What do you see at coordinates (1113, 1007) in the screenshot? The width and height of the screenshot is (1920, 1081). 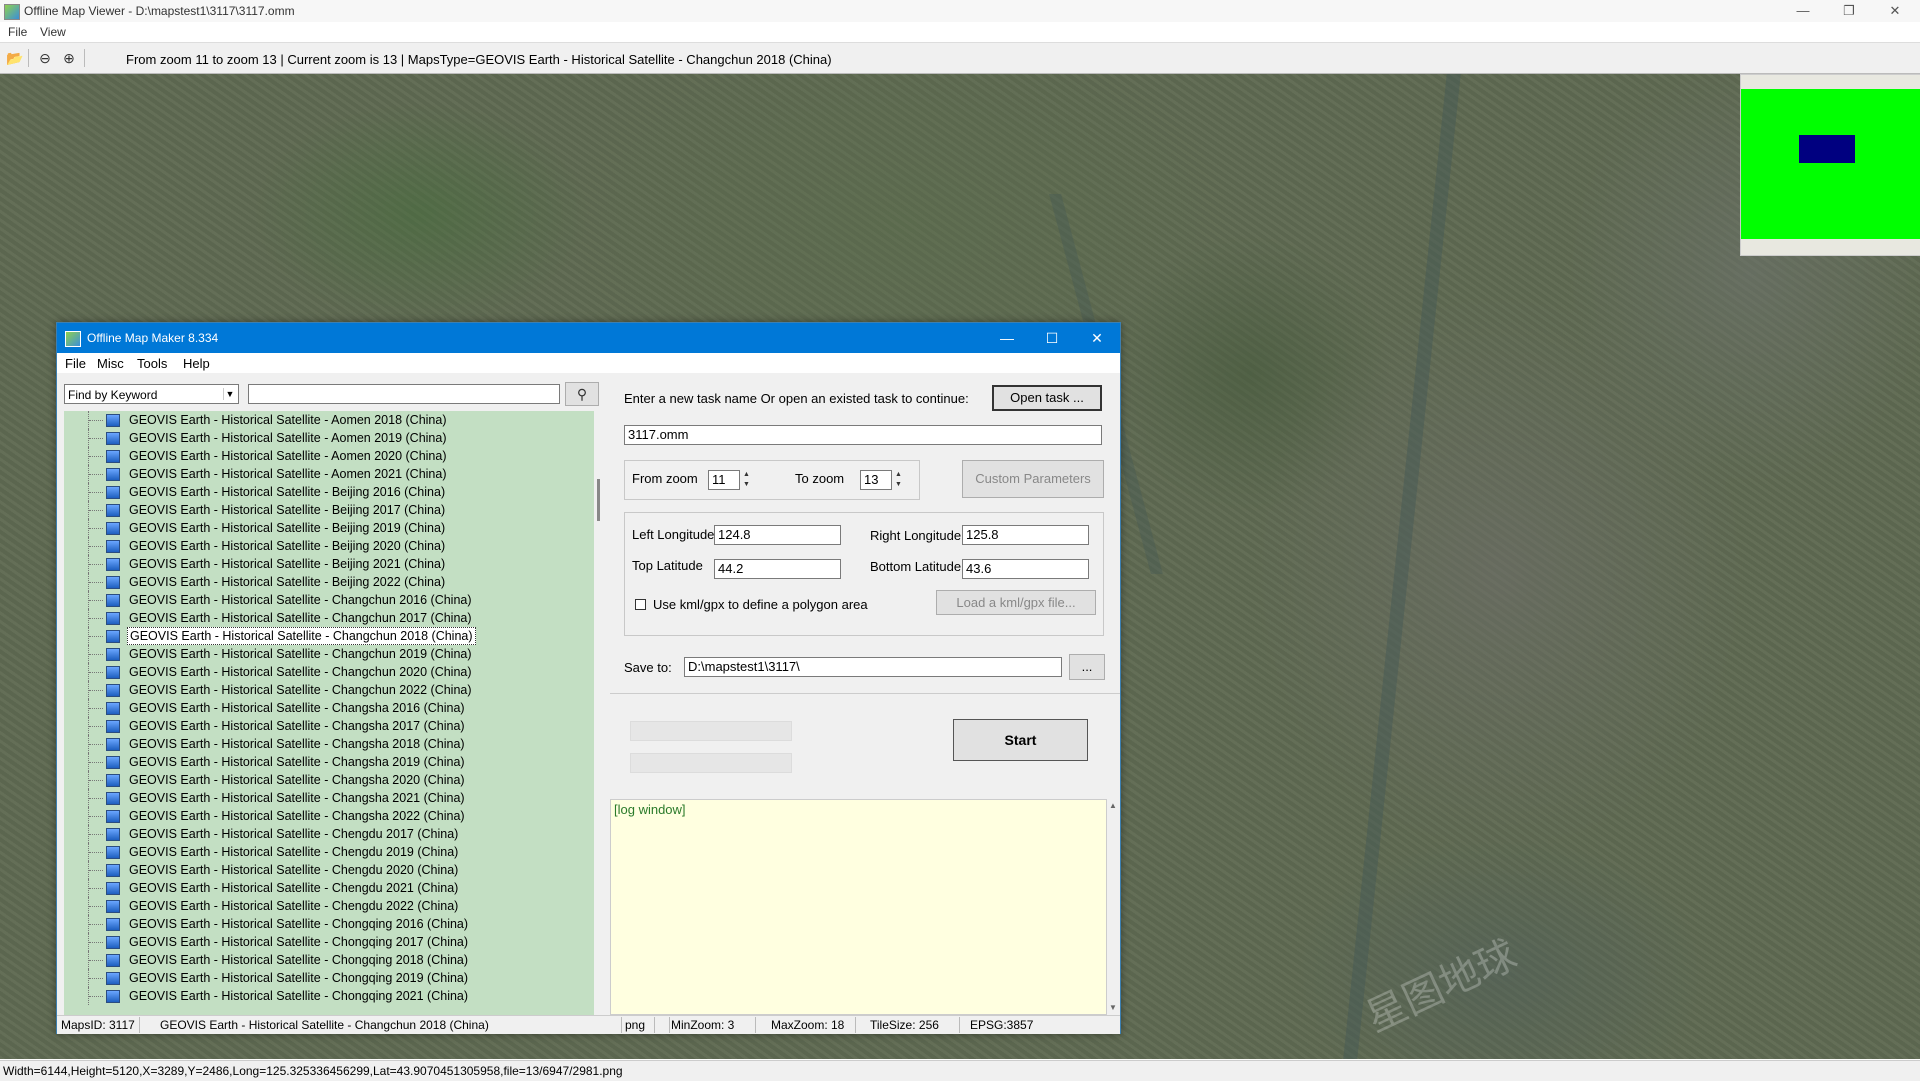 I see `scroll-down-icon: ▼` at bounding box center [1113, 1007].